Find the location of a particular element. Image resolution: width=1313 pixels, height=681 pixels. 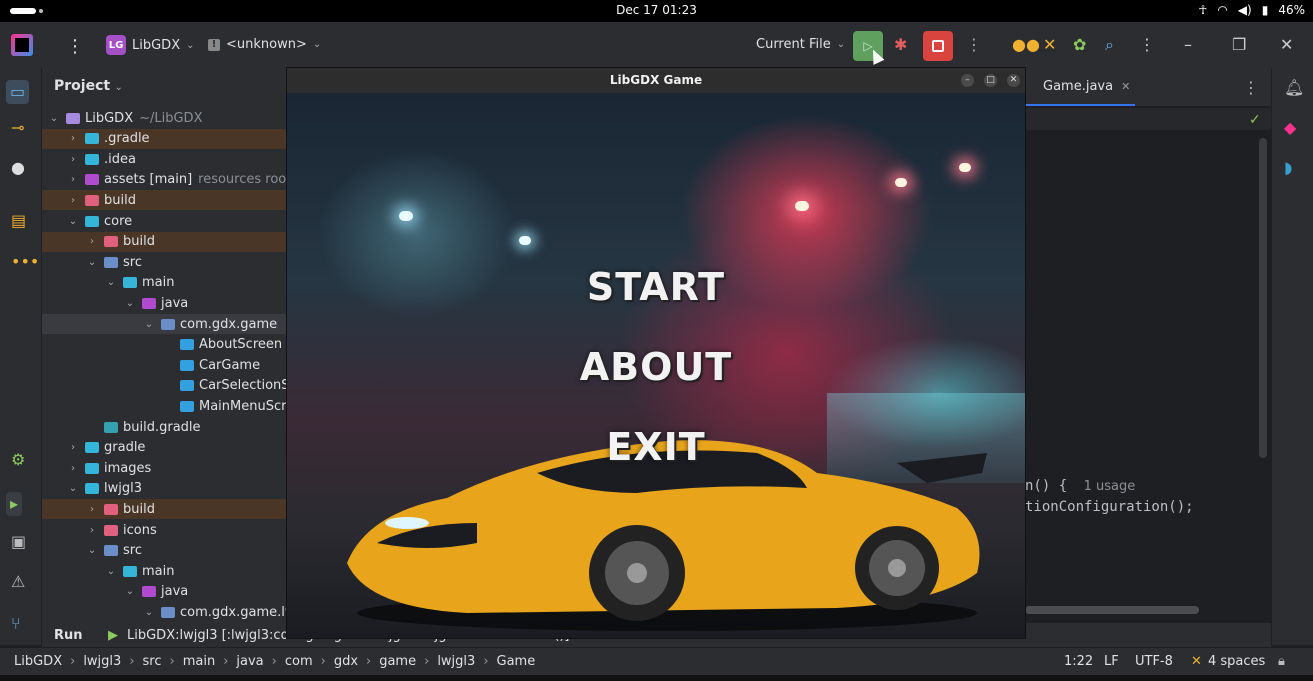

exit-menu-item: EXIT is located at coordinates (656, 447).